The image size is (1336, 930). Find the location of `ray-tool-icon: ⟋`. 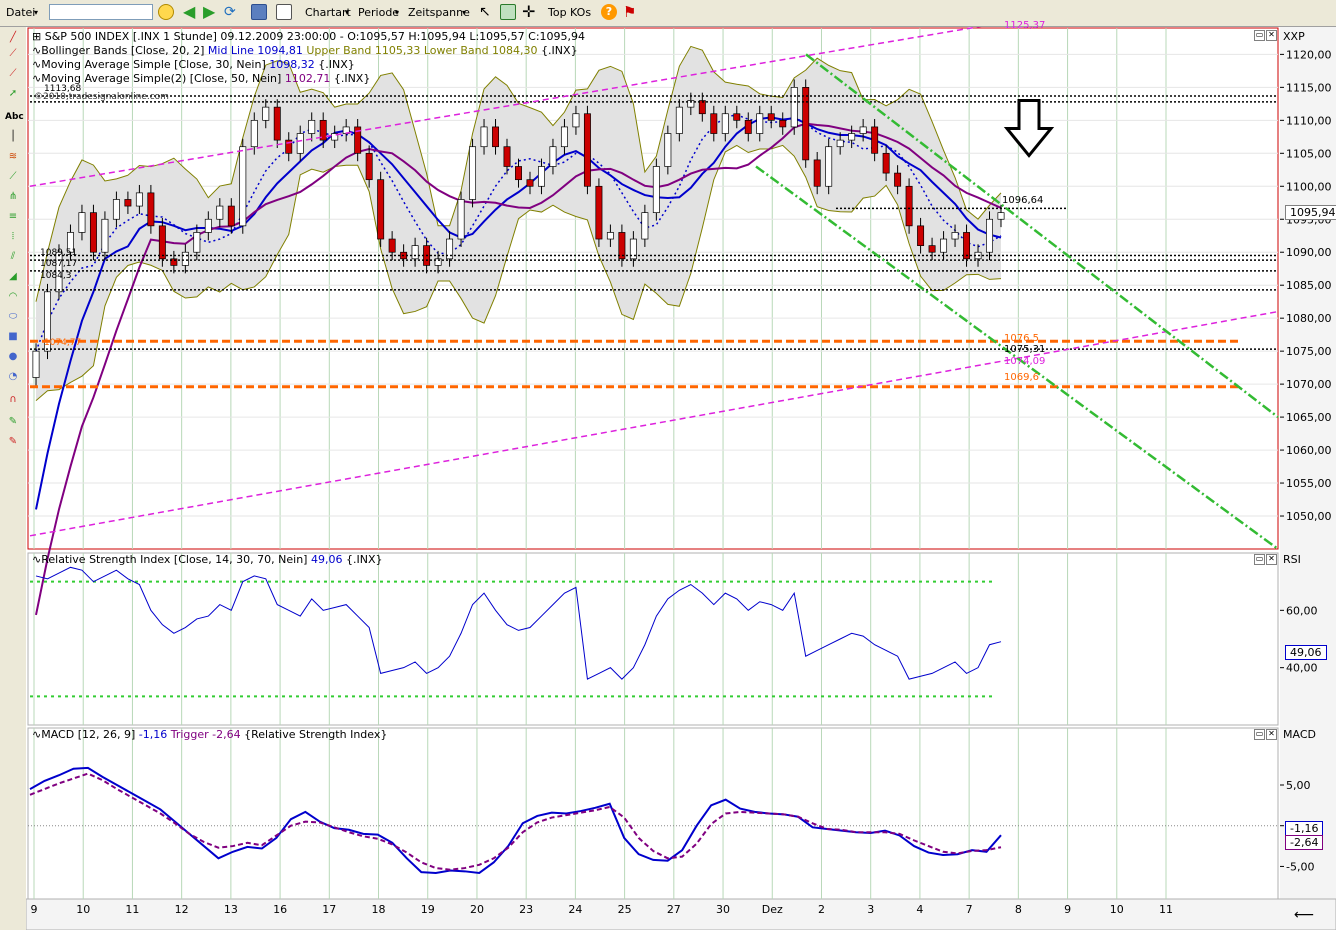

ray-tool-icon: ⟋ is located at coordinates (13, 54).